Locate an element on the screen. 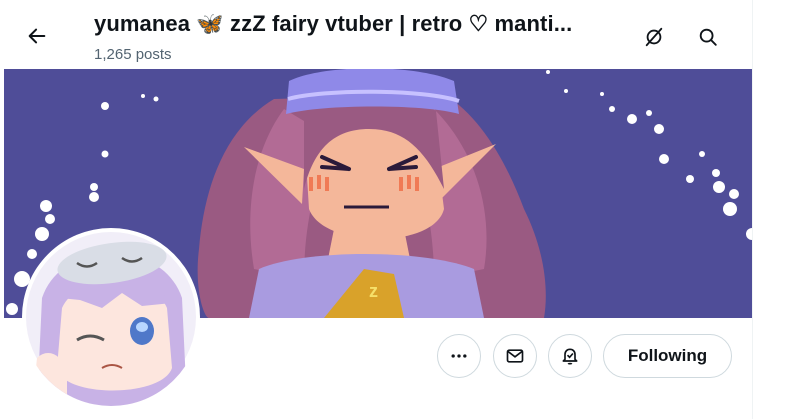 This screenshot has width=785, height=419. grok-icon is located at coordinates (654, 37).